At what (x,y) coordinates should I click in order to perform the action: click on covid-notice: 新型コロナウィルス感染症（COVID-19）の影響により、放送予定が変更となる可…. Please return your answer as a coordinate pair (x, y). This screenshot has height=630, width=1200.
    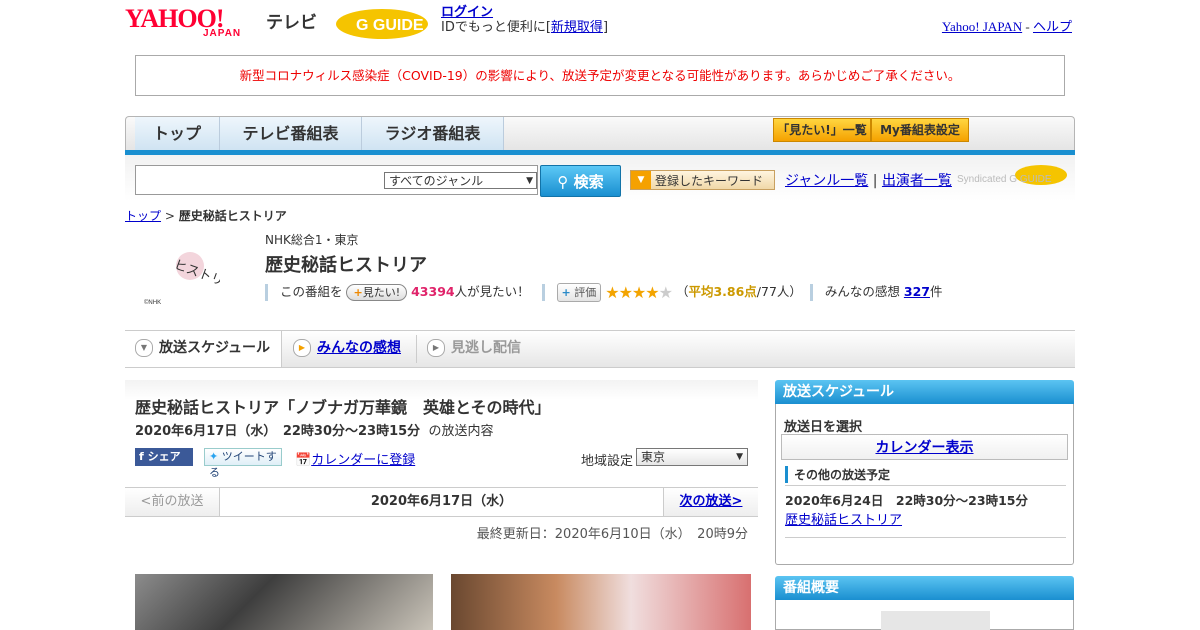
    Looking at the image, I should click on (600, 75).